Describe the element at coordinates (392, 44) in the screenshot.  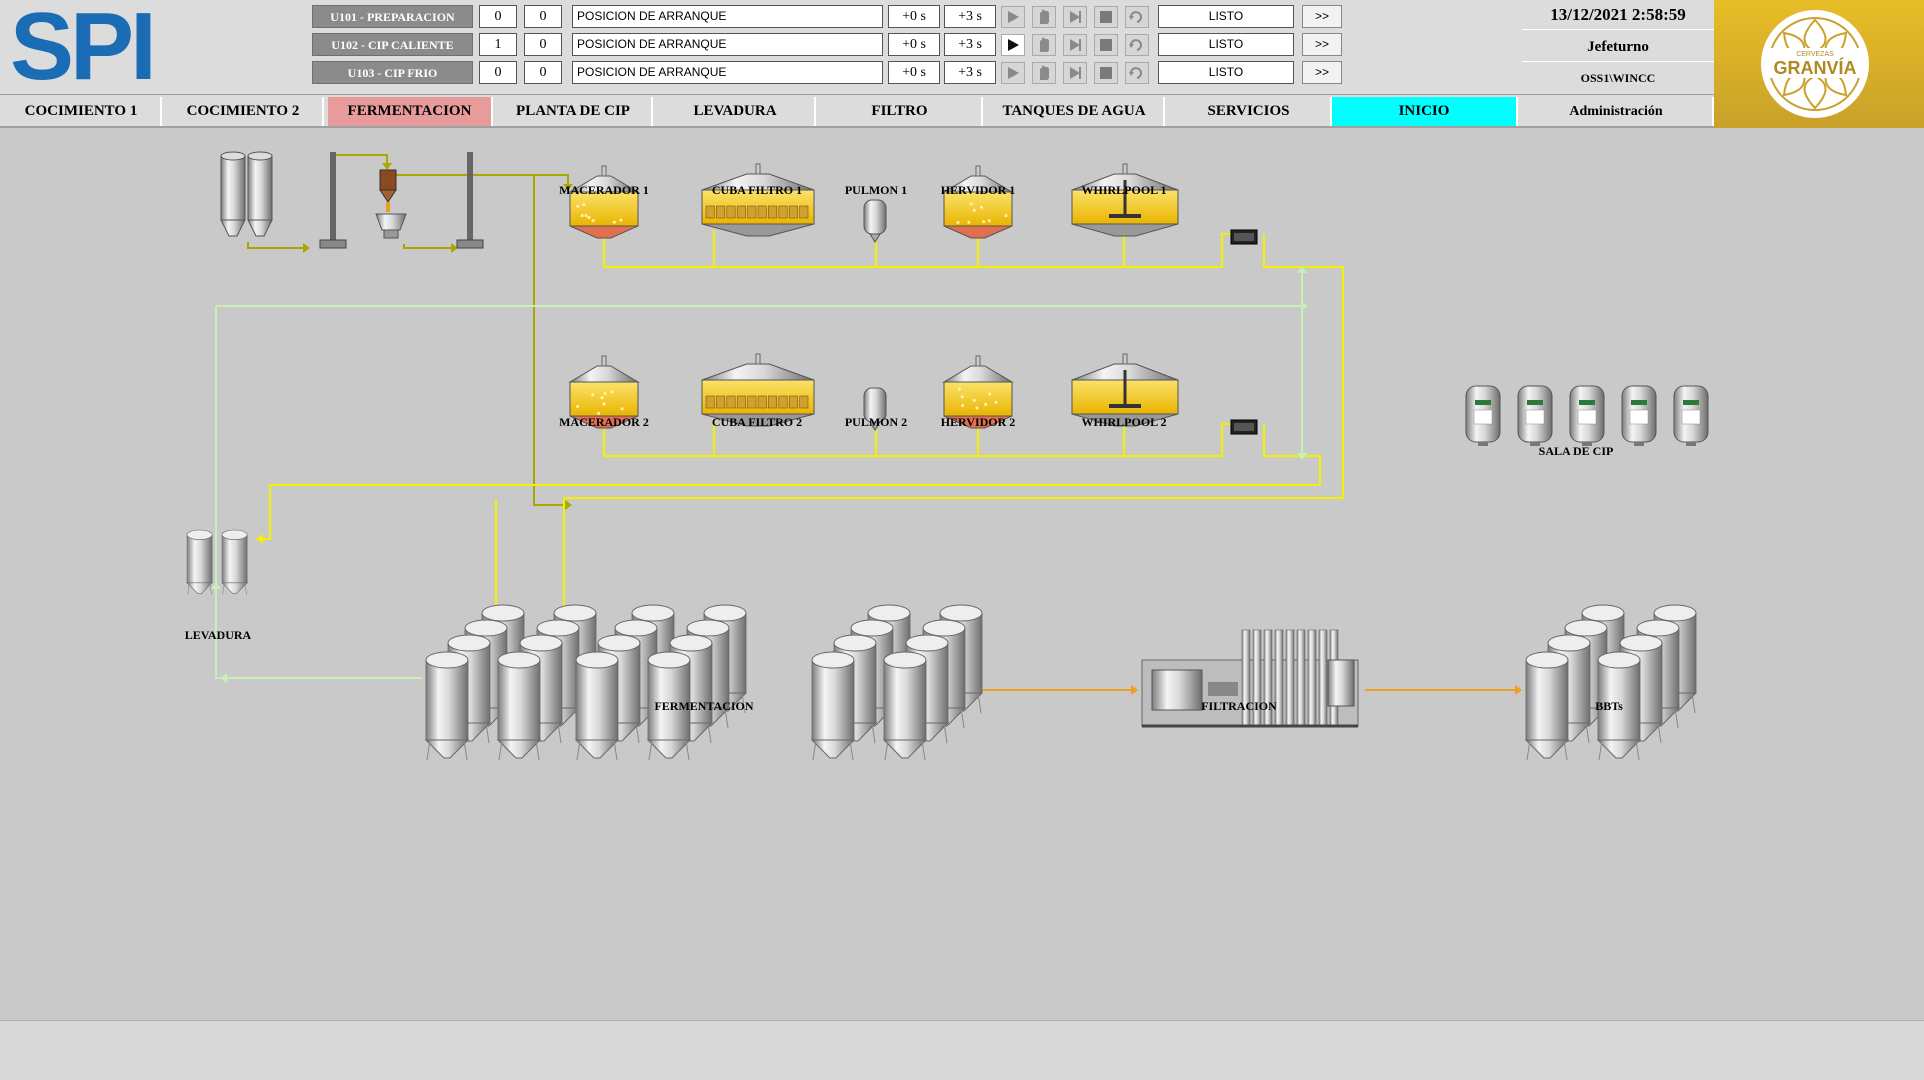
I see `unit-name-button: U102 - CIP CALIENTE` at that location.